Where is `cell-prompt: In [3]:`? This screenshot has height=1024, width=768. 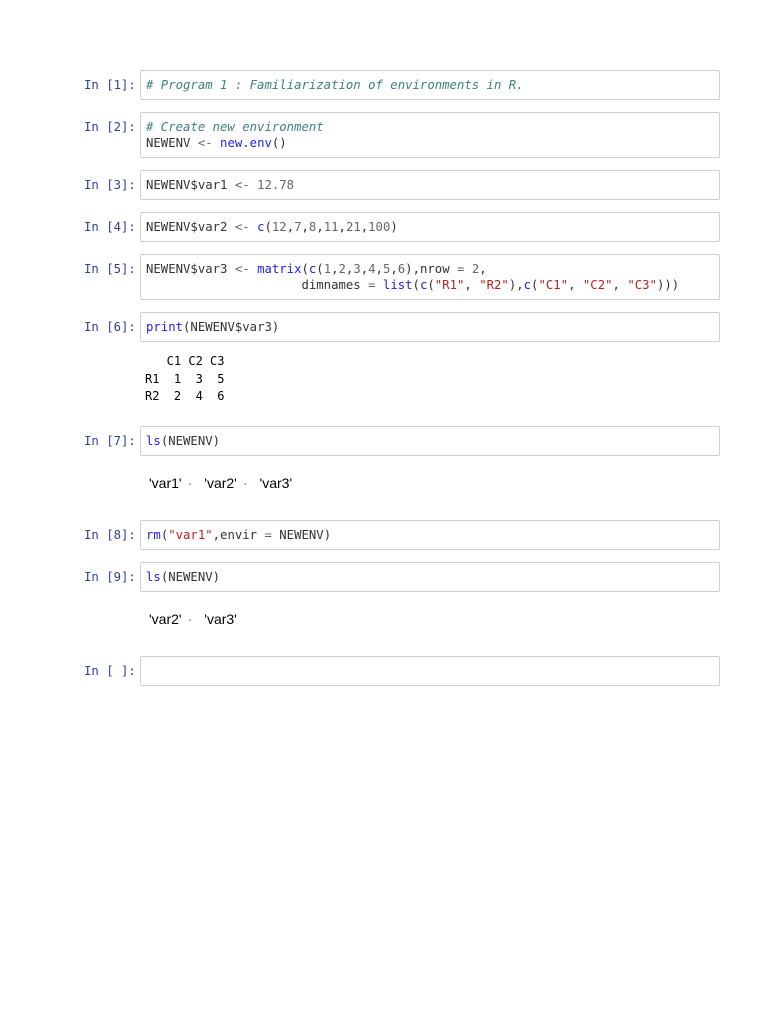
cell-prompt: In [3]: is located at coordinates (110, 185).